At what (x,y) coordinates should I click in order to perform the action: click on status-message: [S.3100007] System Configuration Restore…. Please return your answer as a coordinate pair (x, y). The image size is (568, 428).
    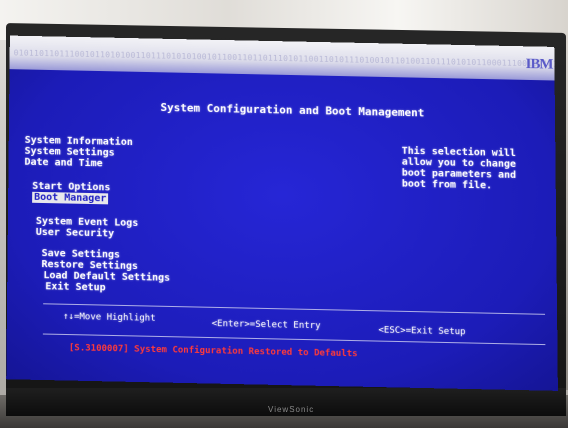
    Looking at the image, I should click on (213, 351).